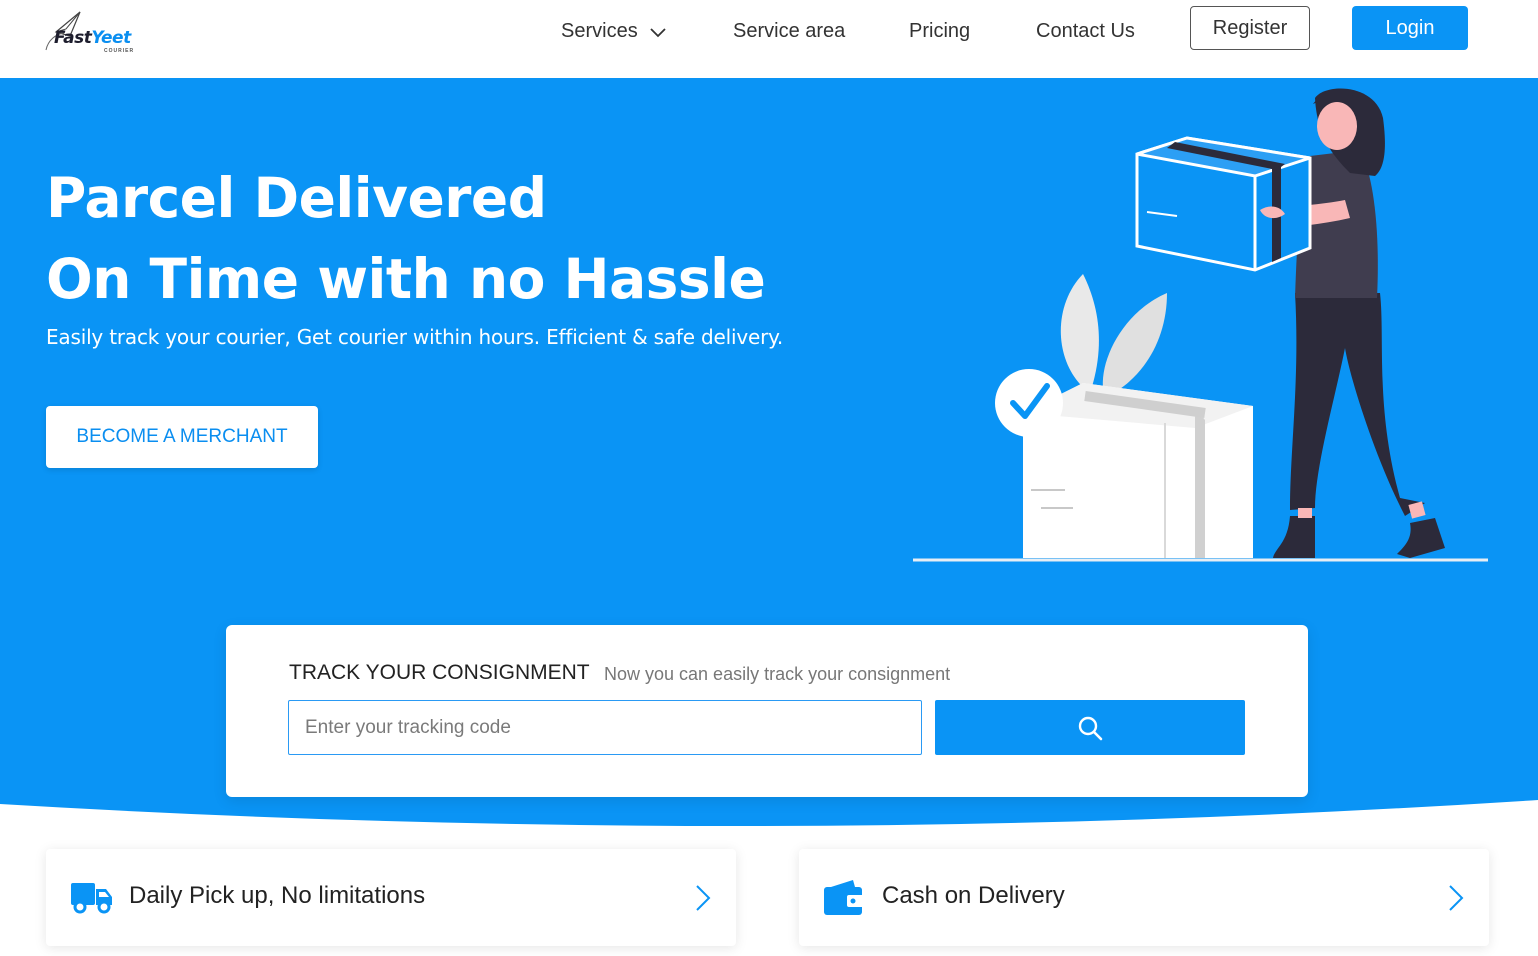  I want to click on become-merchant-button: BECOME A MERCHANT, so click(182, 437).